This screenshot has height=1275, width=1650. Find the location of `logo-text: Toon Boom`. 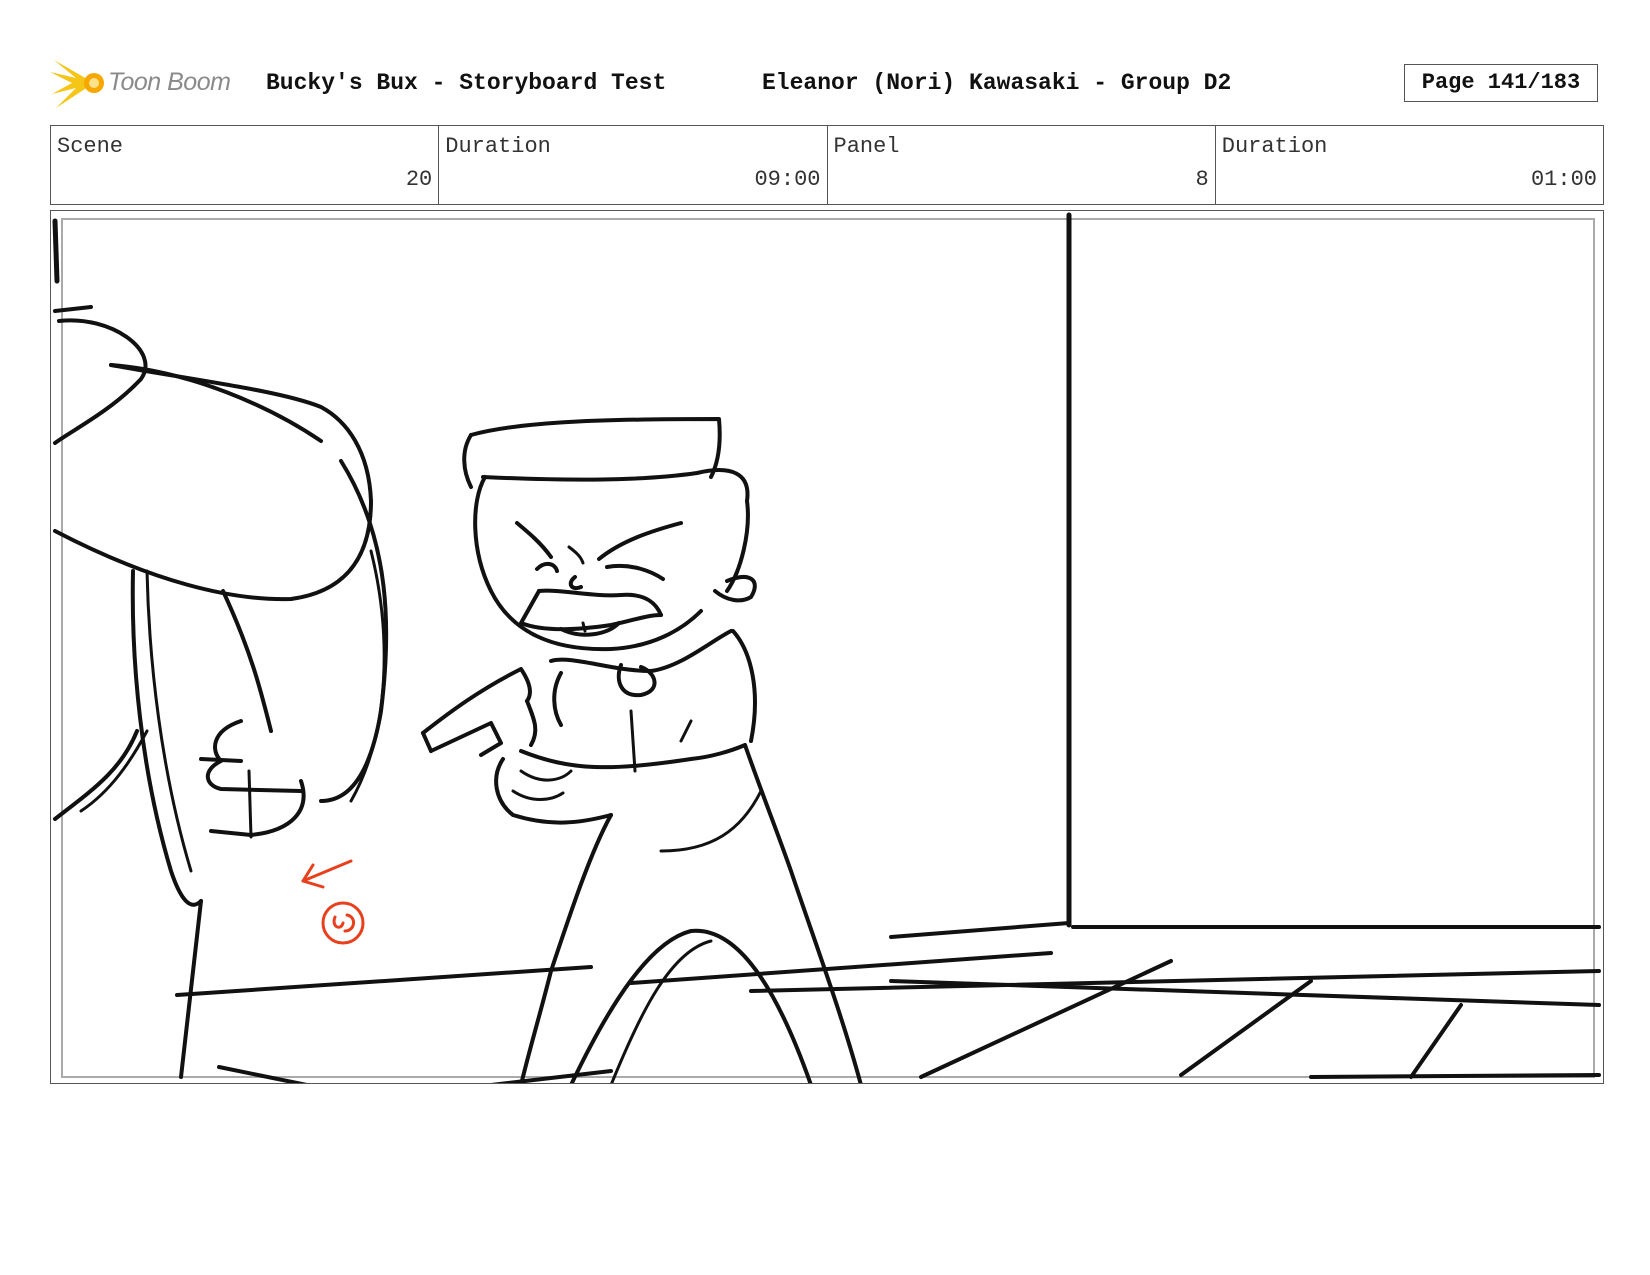

logo-text: Toon Boom is located at coordinates (169, 82).